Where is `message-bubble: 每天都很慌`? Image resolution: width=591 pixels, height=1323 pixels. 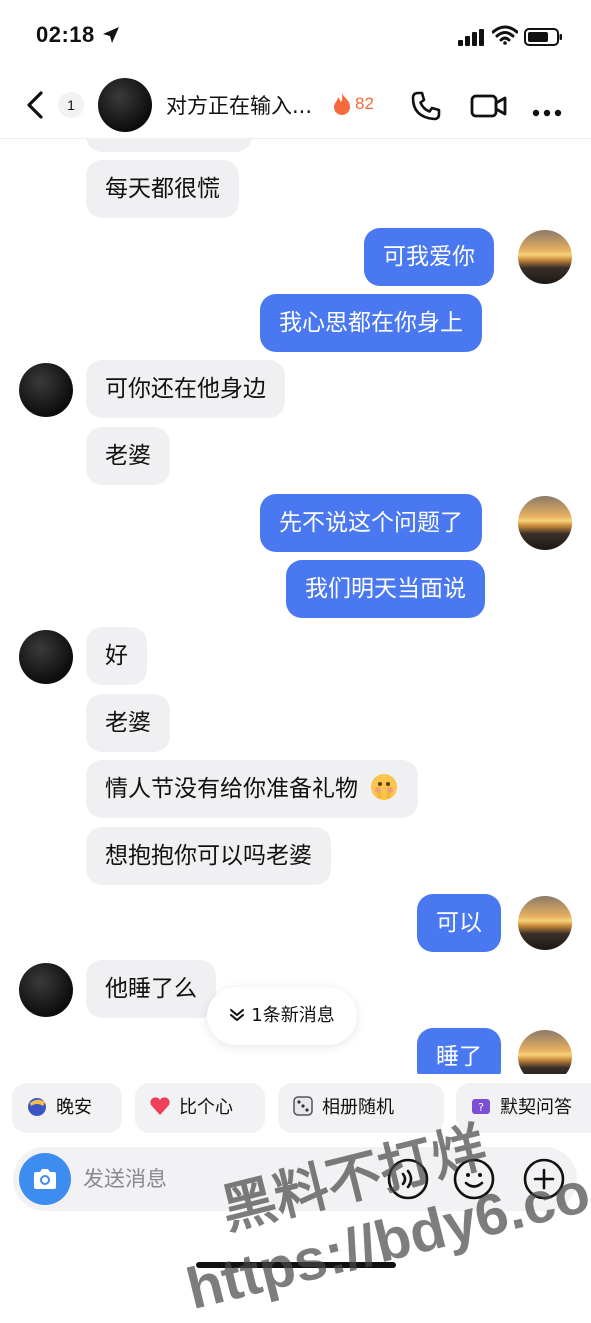 message-bubble: 每天都很慌 is located at coordinates (162, 189).